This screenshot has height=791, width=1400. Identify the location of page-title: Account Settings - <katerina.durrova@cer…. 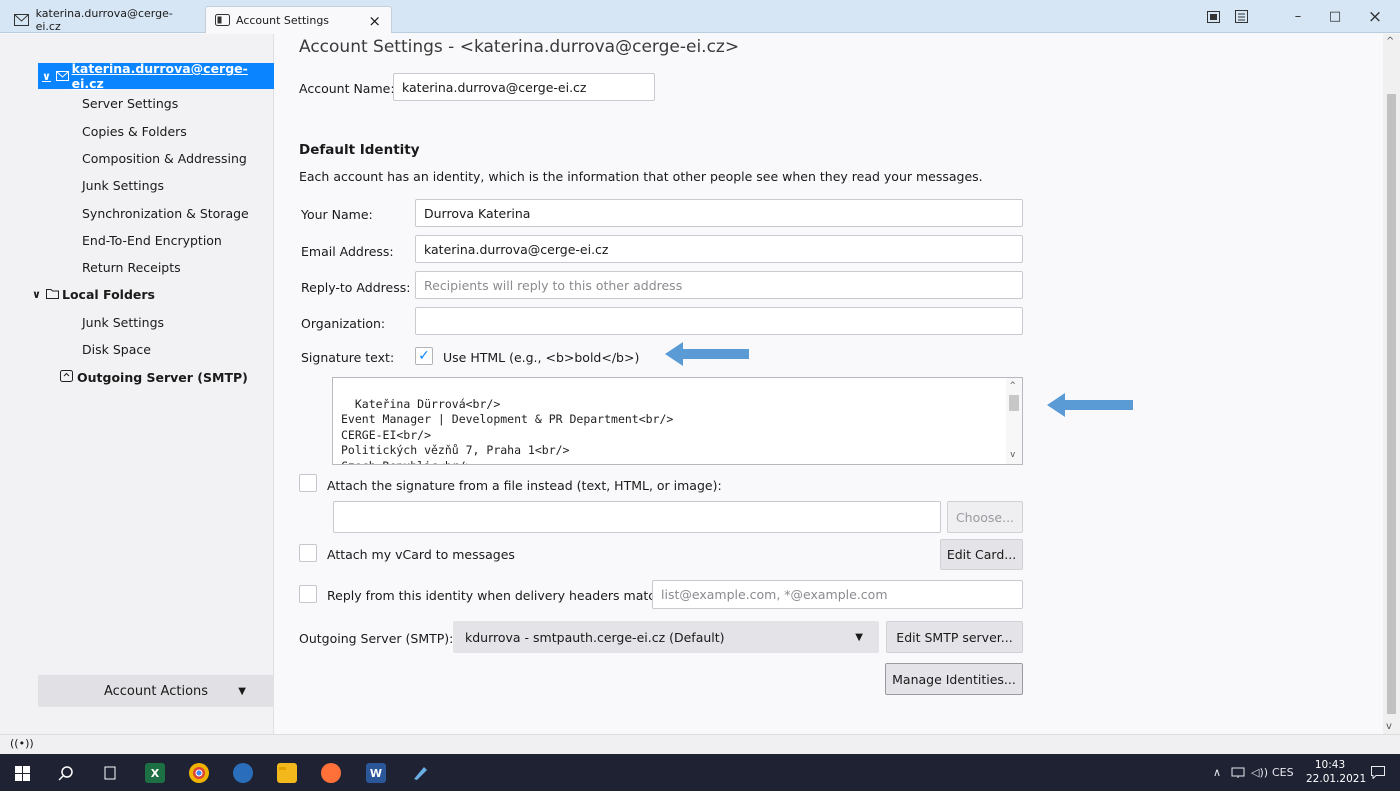
(519, 47).